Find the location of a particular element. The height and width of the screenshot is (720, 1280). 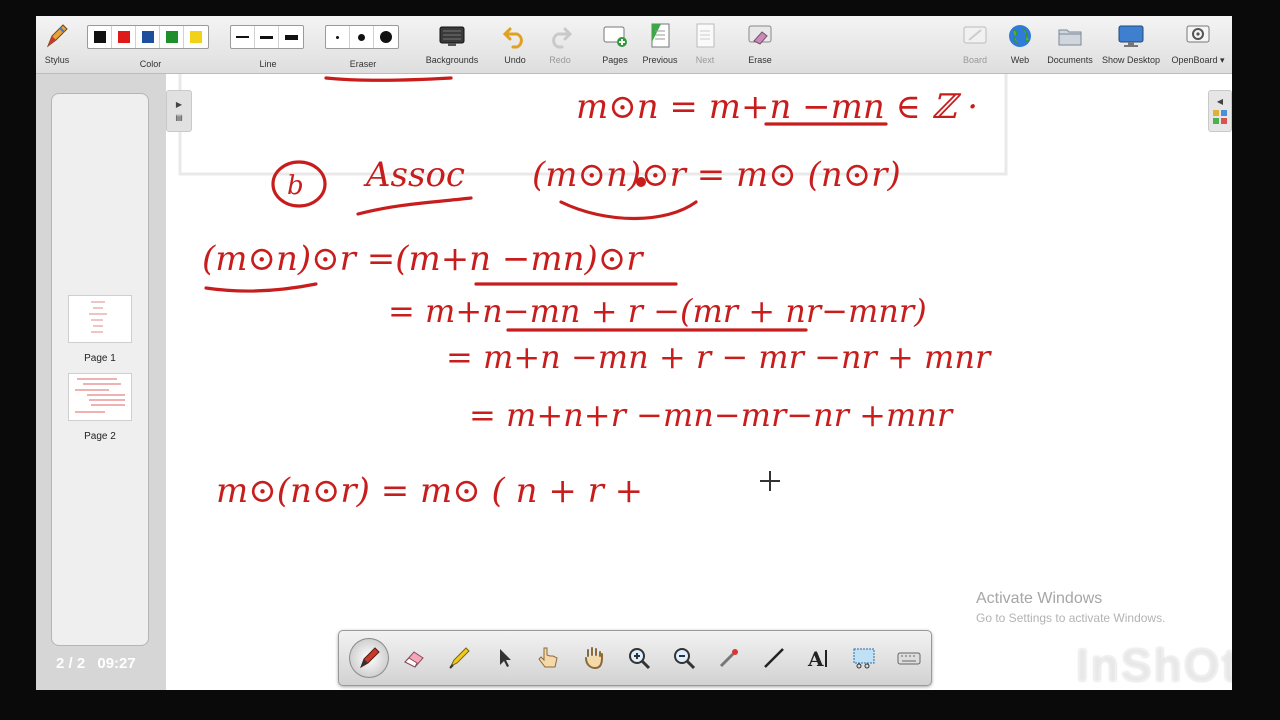

backgrounds-button: Backgrounds is located at coordinates (452, 46).